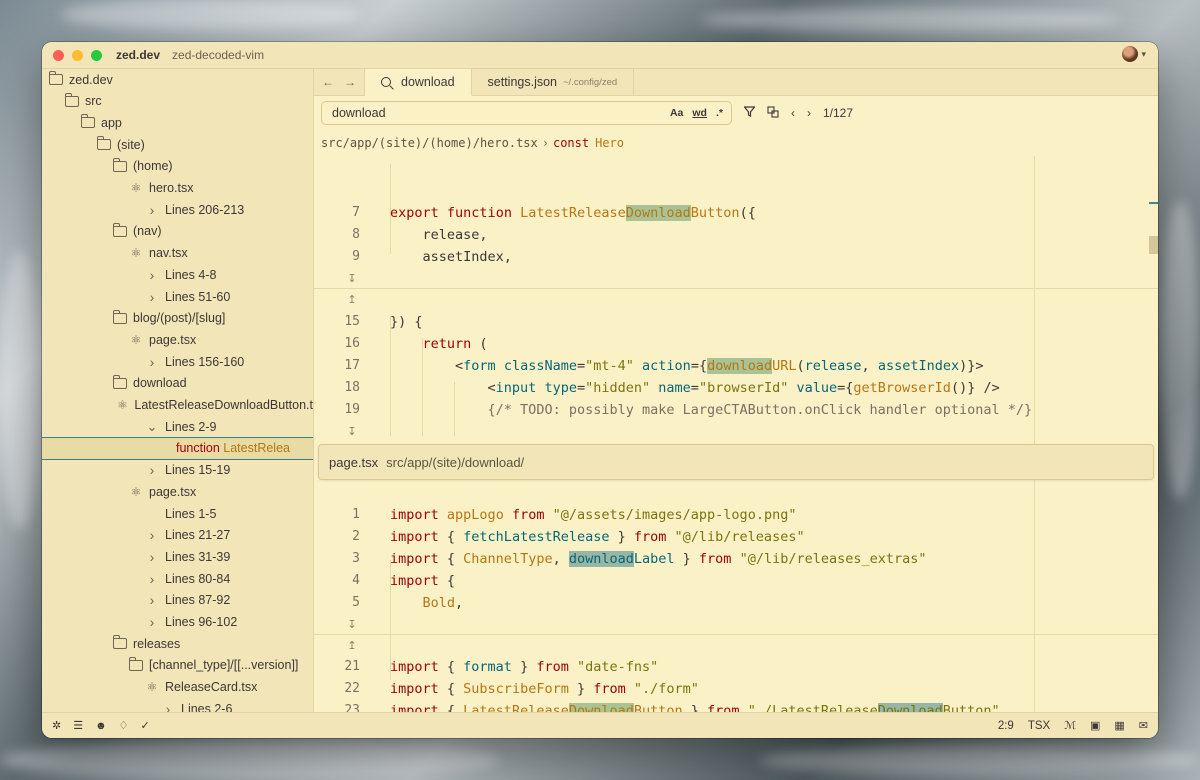  What do you see at coordinates (699, 113) in the screenshot?
I see `whole-word-toggle: wd` at bounding box center [699, 113].